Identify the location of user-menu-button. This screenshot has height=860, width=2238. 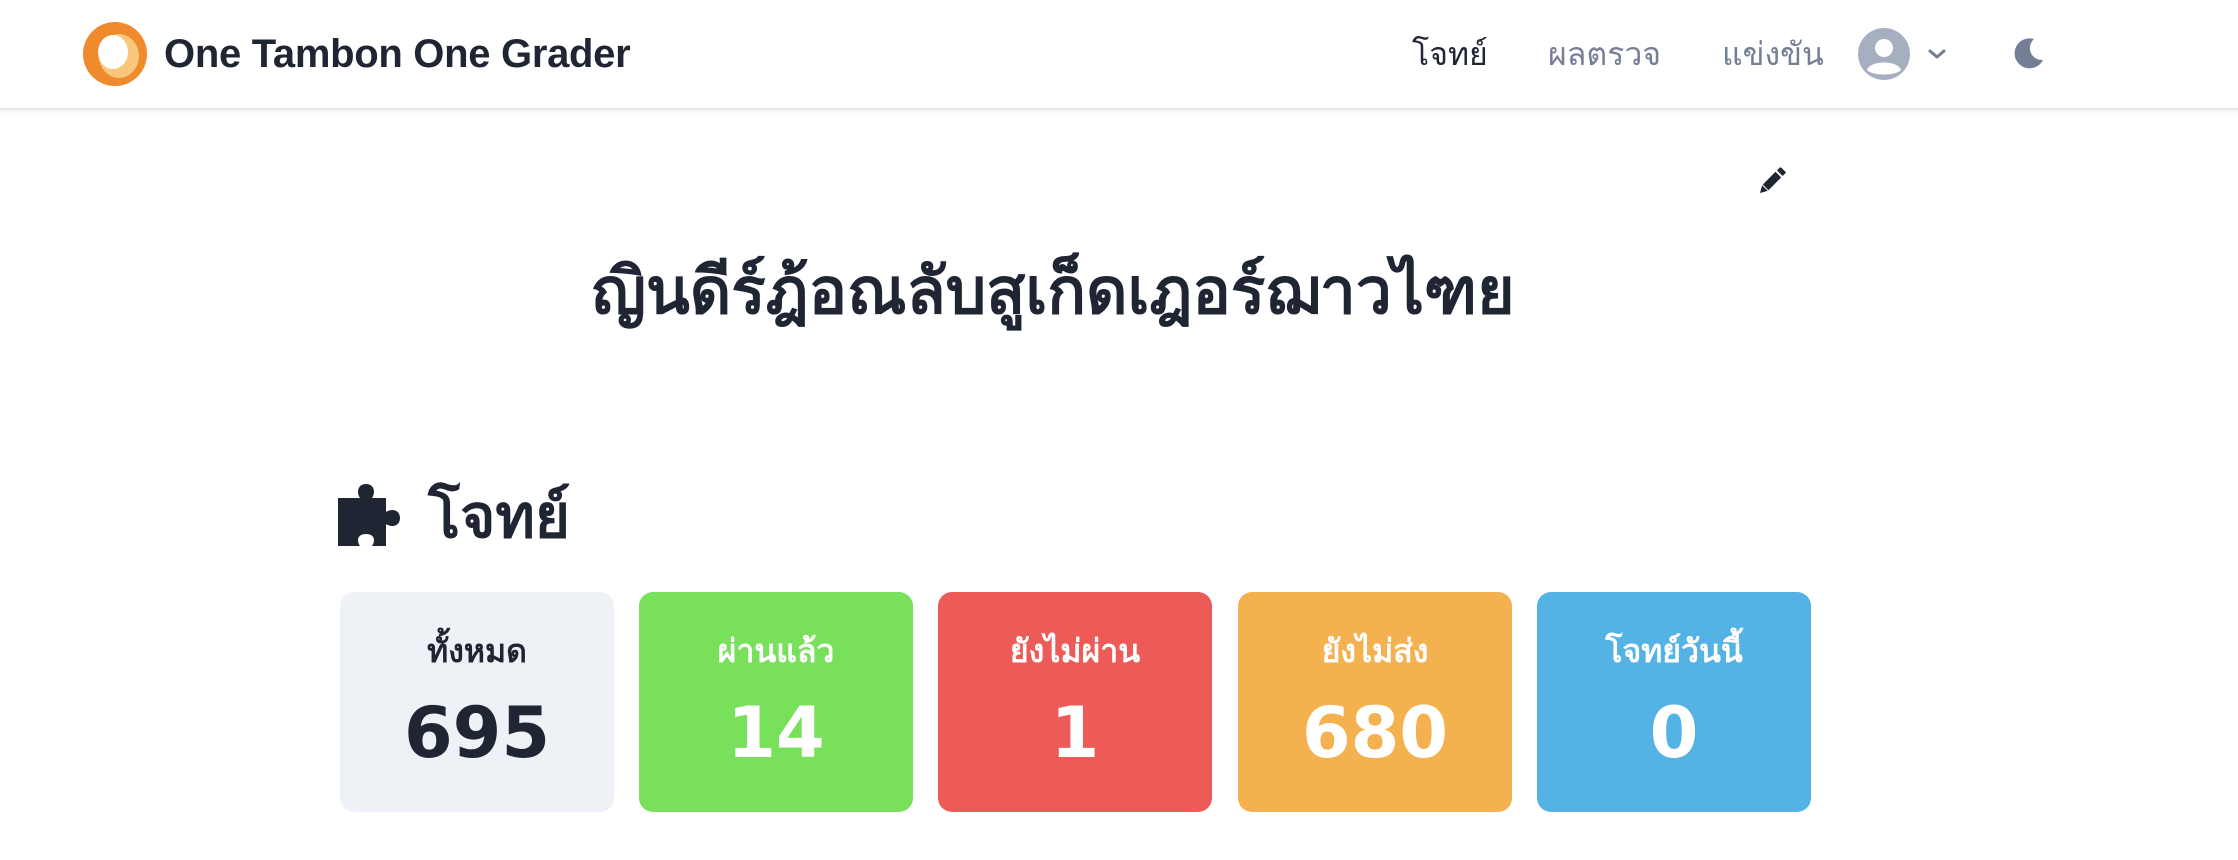
(1903, 54).